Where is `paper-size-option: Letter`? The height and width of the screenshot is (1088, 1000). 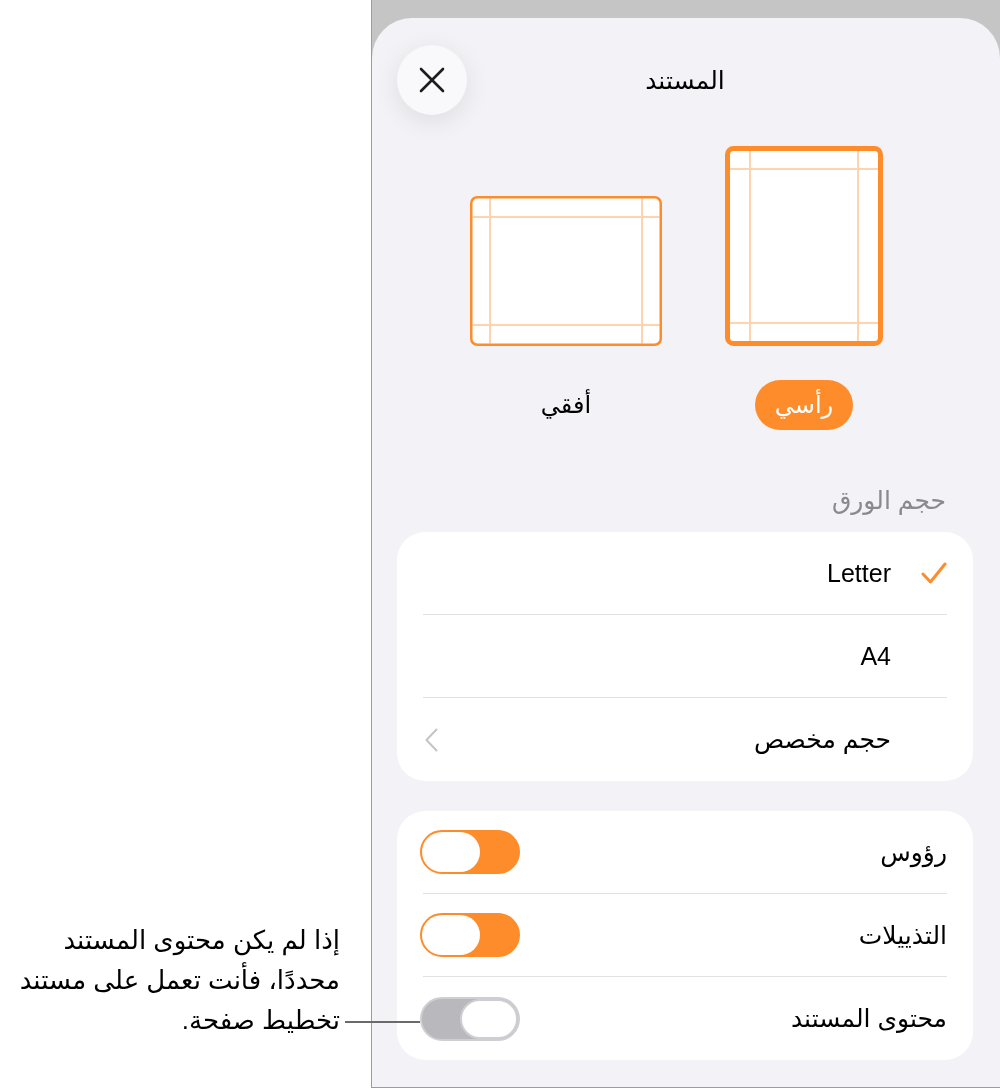 paper-size-option: Letter is located at coordinates (685, 573).